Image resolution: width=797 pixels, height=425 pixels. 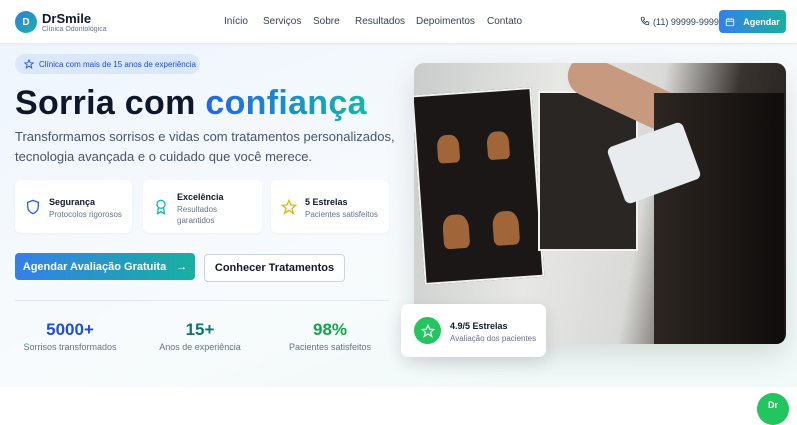 I want to click on award-icon, so click(x=161, y=207).